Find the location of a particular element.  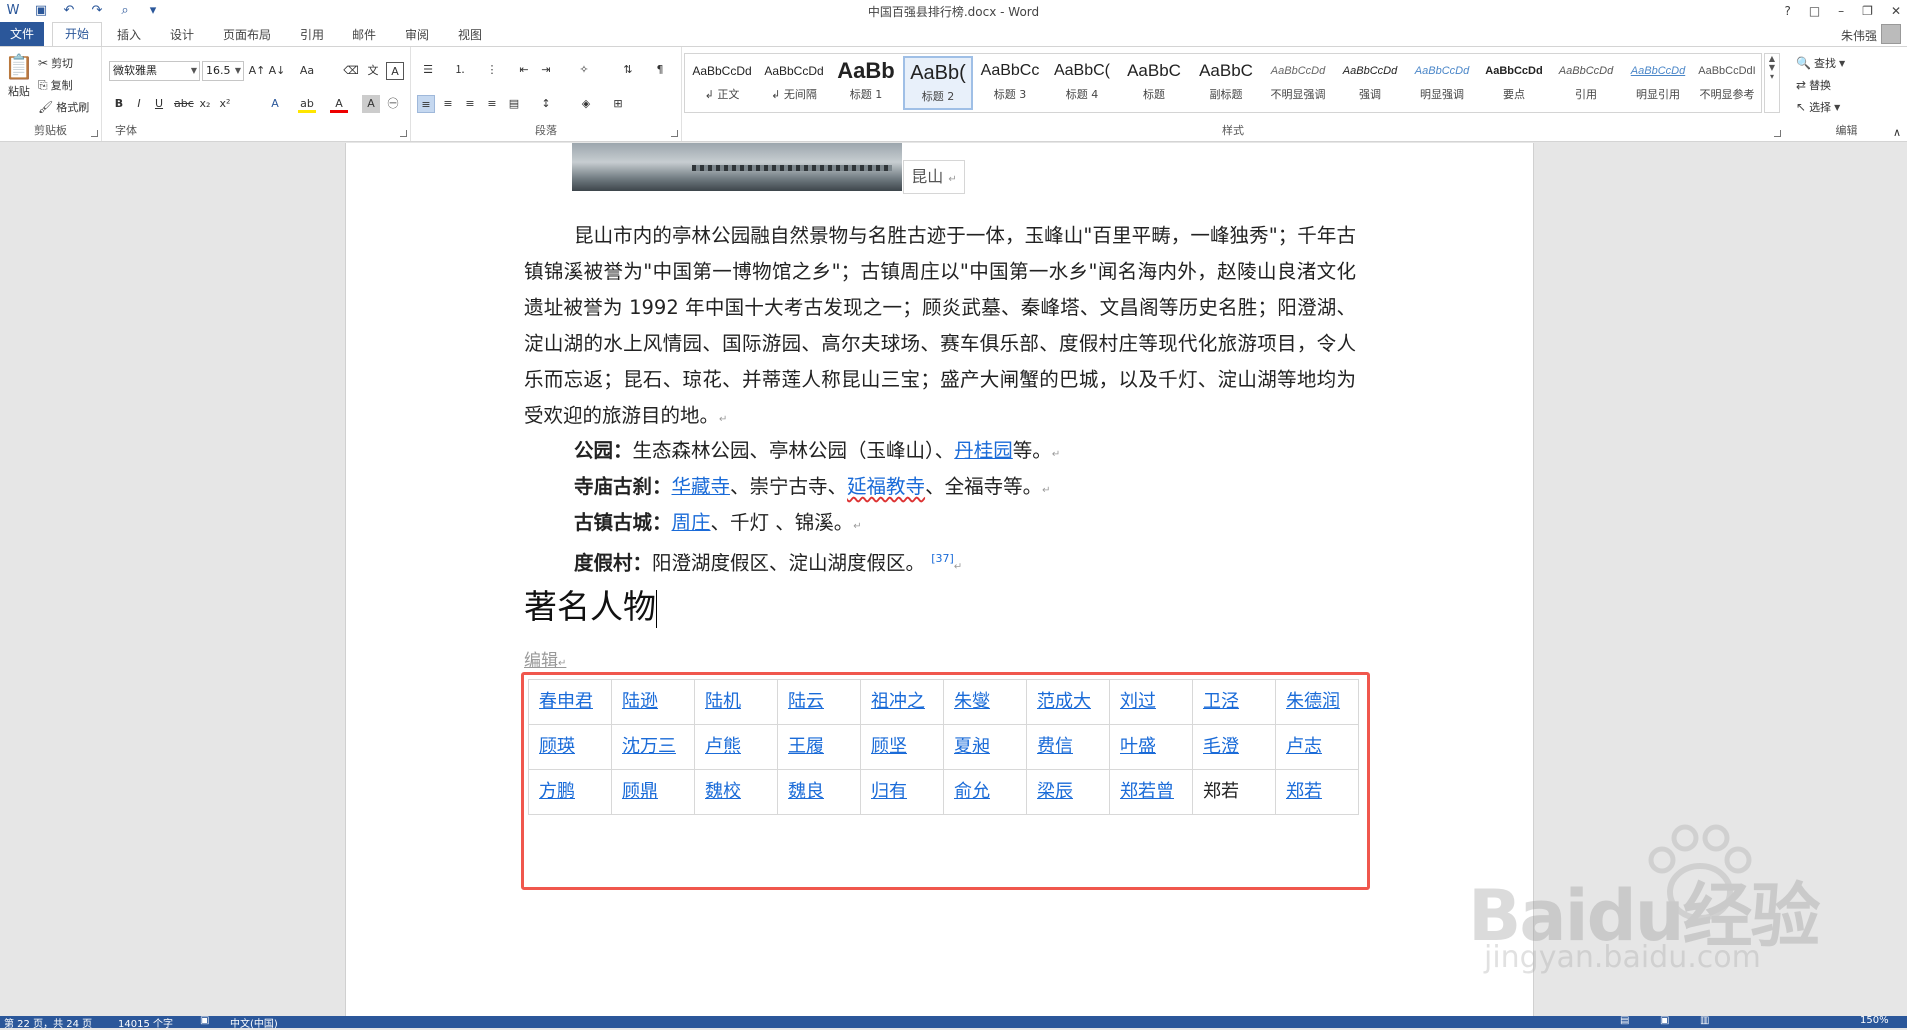

ribbon-display-button: □ is located at coordinates (1814, 11).